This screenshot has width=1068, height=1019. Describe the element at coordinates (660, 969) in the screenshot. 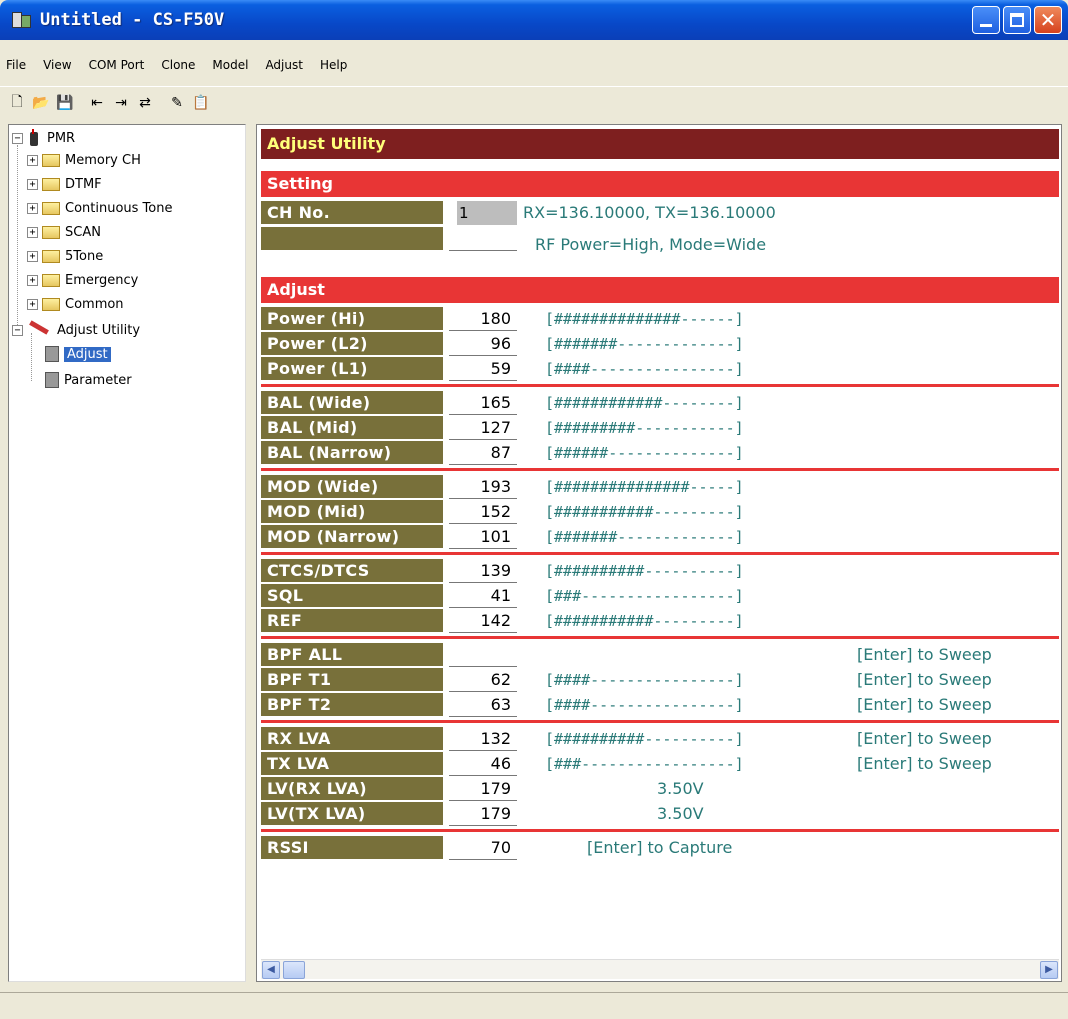

I see `horizontal-scrollbar: ◀ ▶` at that location.